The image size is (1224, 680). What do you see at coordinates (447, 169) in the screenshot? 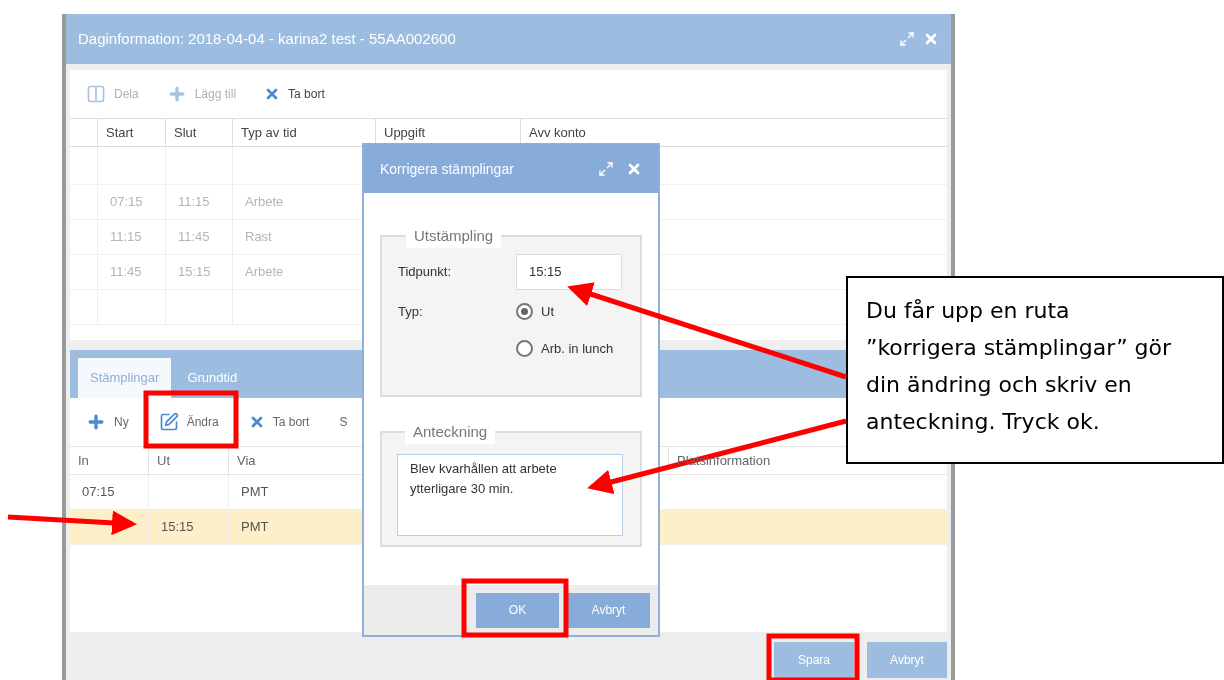
I see `dialog-title: Korrigera stämplingar` at bounding box center [447, 169].